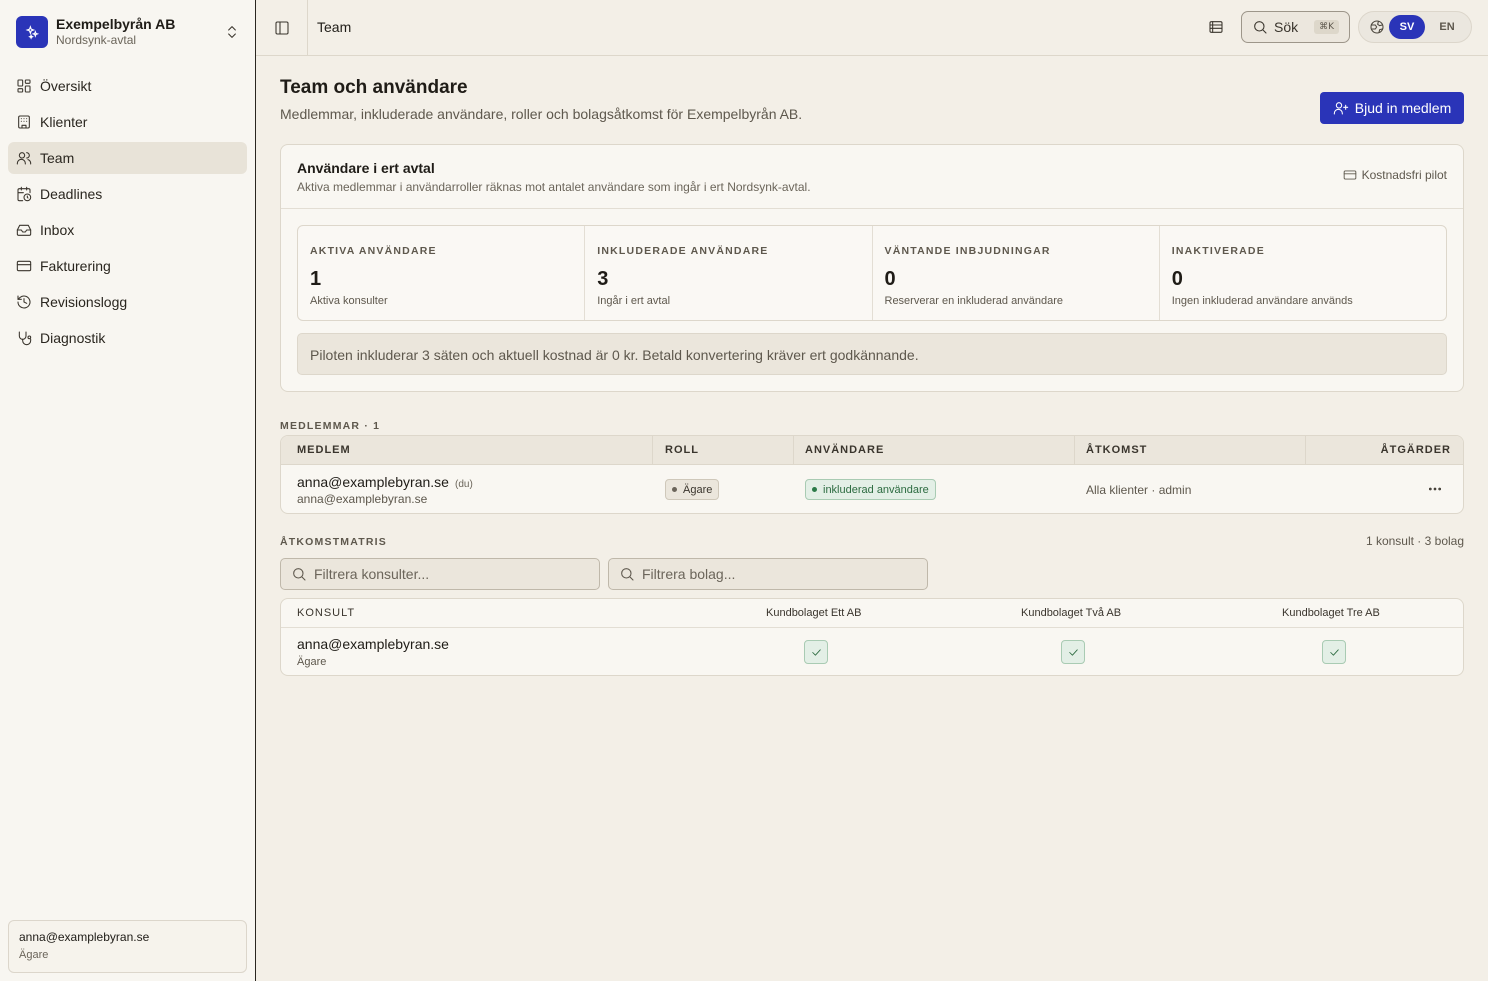 This screenshot has width=1488, height=981. I want to click on sidebar-item-label: Fakturering, so click(75, 266).